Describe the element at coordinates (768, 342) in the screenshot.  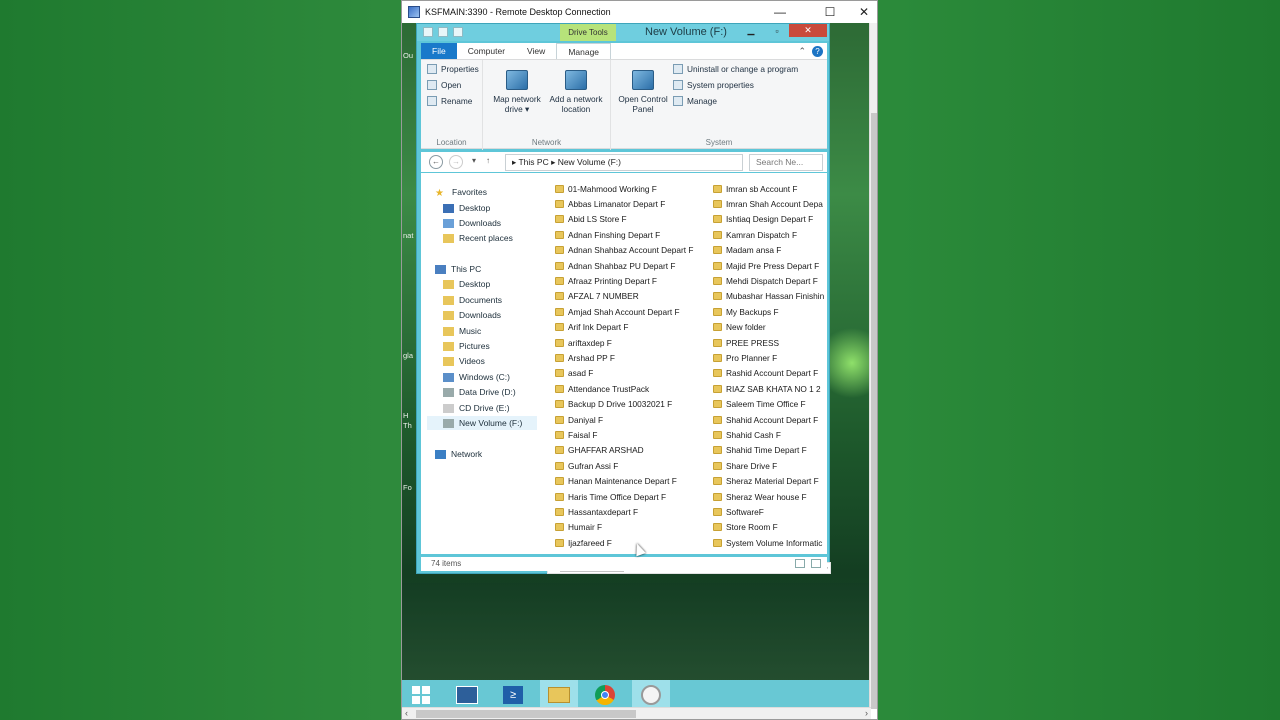
I see `folder-item: PREE PRESS` at that location.